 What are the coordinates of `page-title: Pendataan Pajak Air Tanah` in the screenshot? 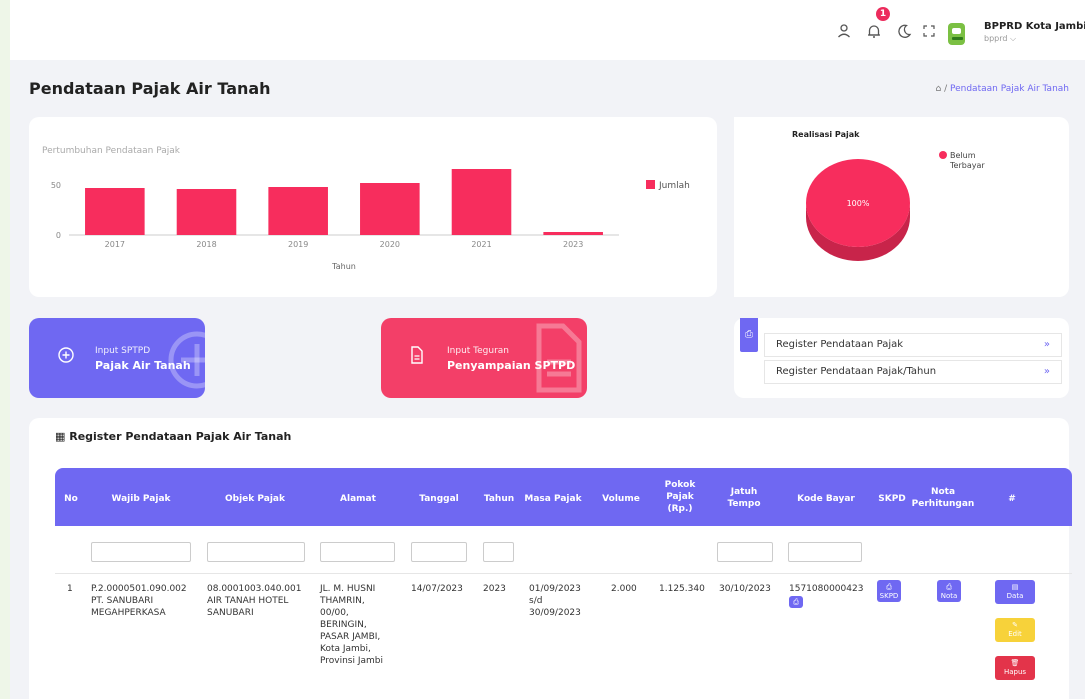 It's located at (150, 88).